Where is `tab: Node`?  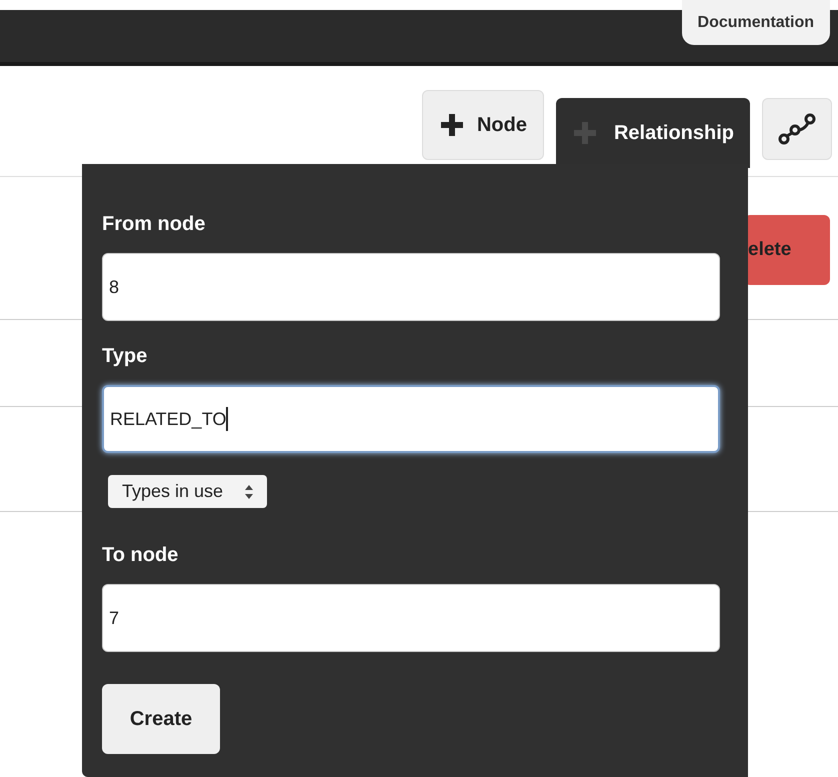
tab: Node is located at coordinates (483, 125).